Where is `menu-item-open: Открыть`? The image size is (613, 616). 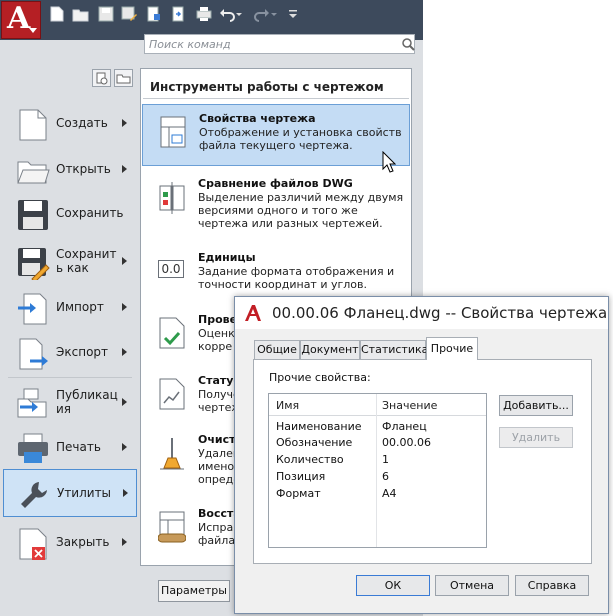 menu-item-open: Открыть is located at coordinates (70, 170).